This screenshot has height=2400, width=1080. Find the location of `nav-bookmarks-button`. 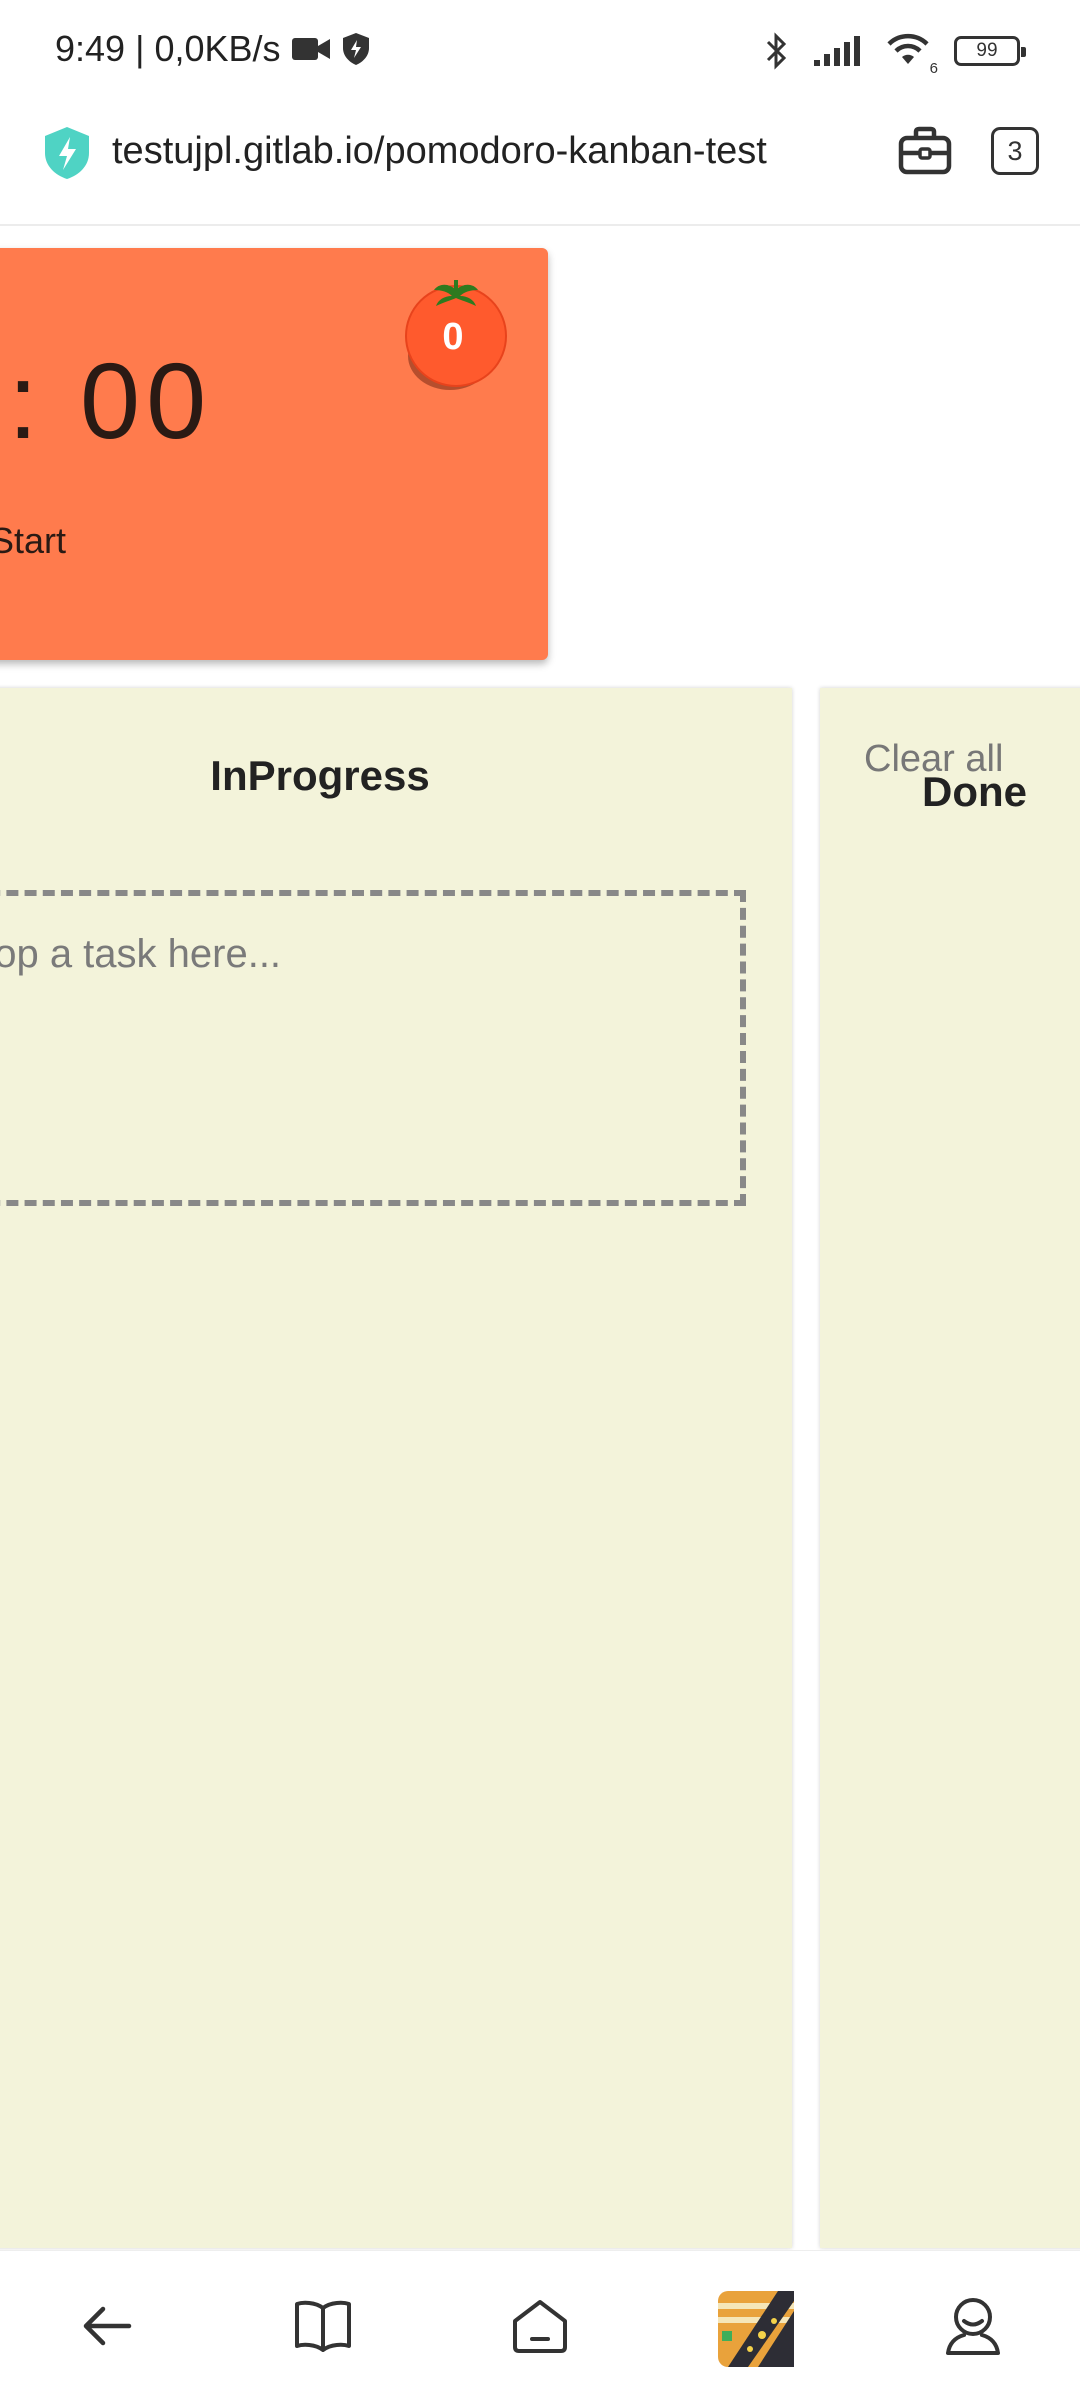

nav-bookmarks-button is located at coordinates (323, 2326).